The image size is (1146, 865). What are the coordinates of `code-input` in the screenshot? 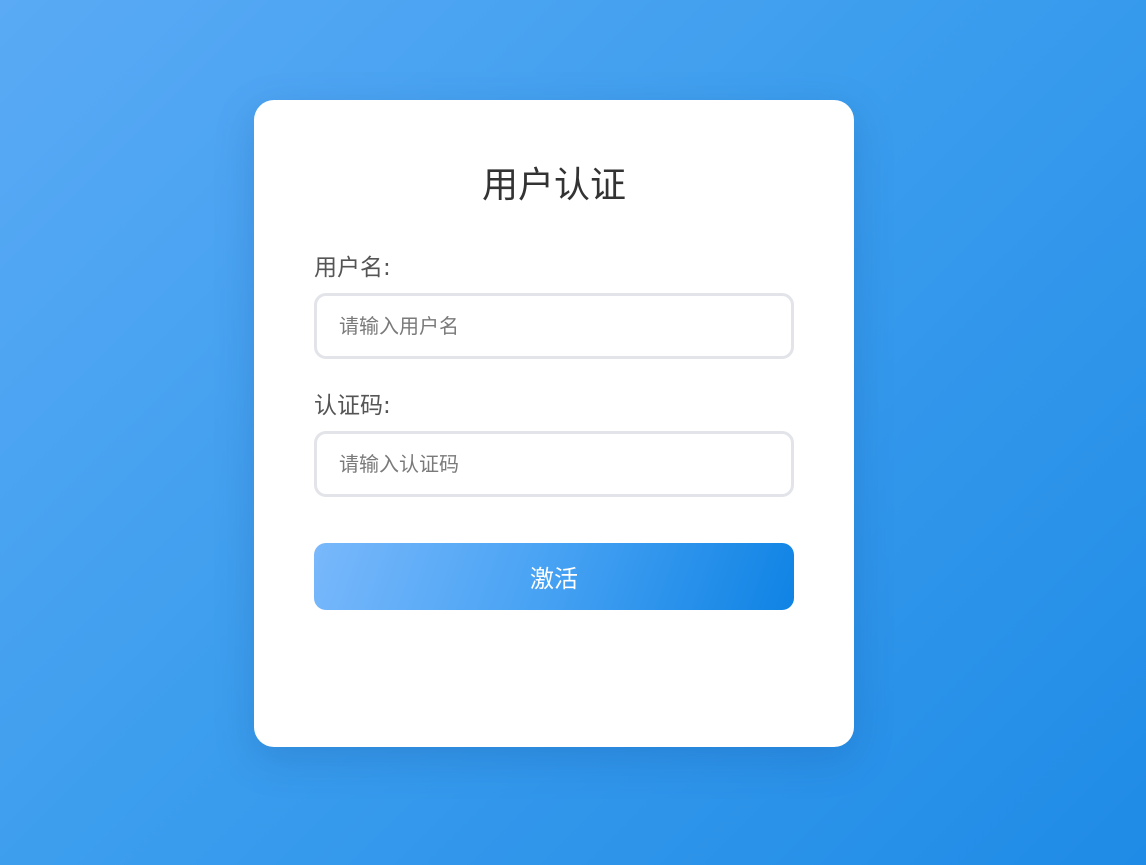 It's located at (554, 464).